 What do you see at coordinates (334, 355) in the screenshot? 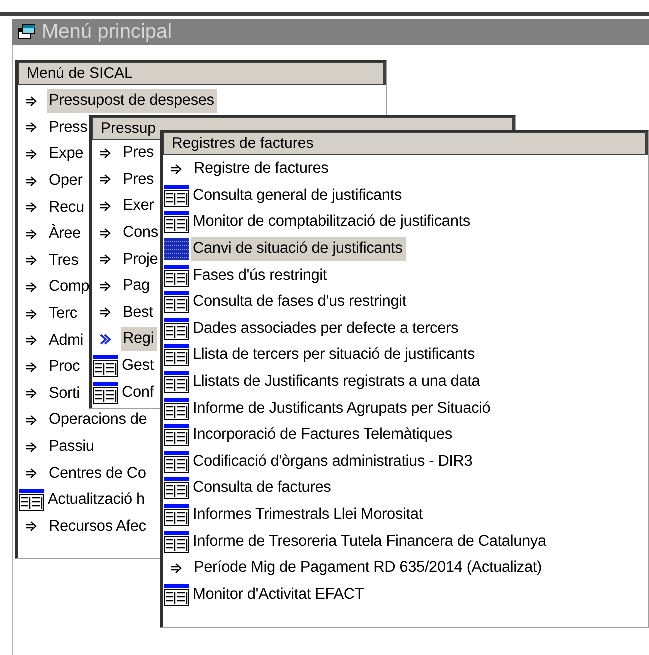
I see `menu-item: Llista de tercers per situació de justificants` at bounding box center [334, 355].